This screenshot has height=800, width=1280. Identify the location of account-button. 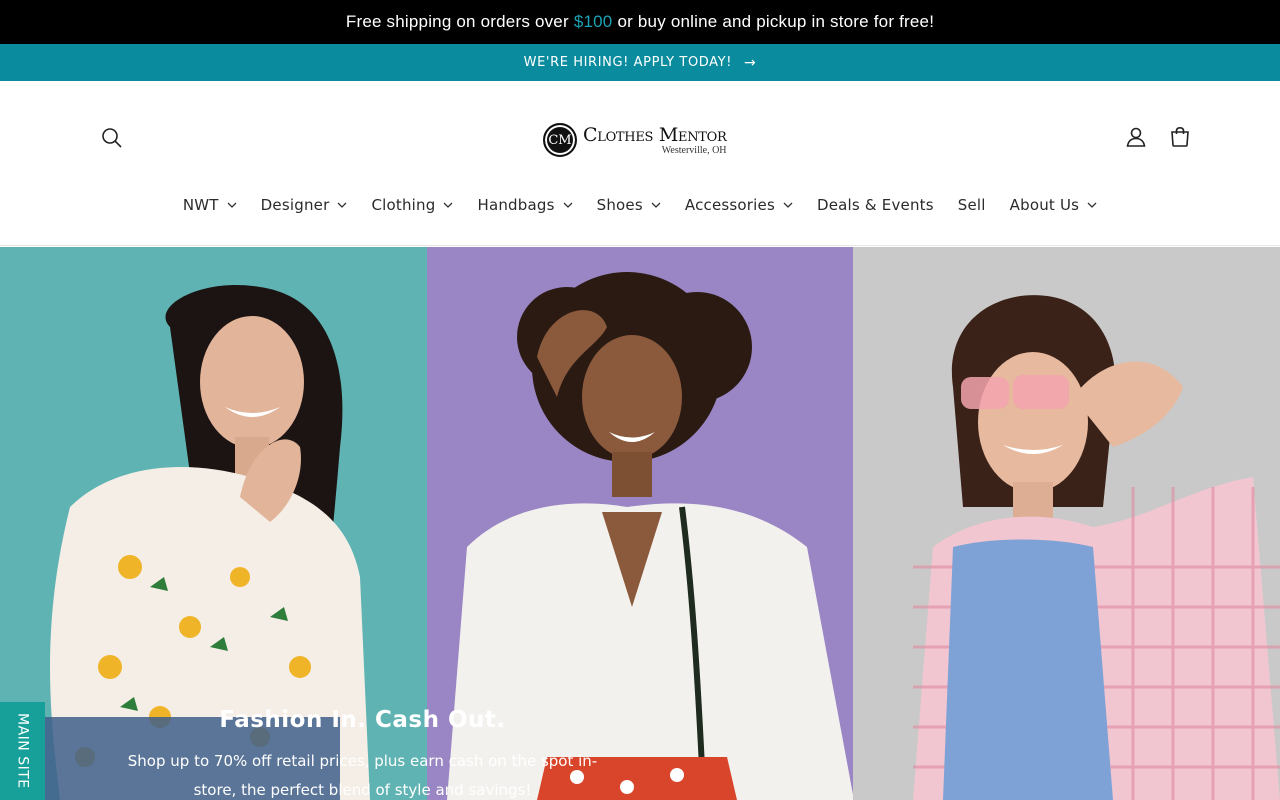
(1136, 137).